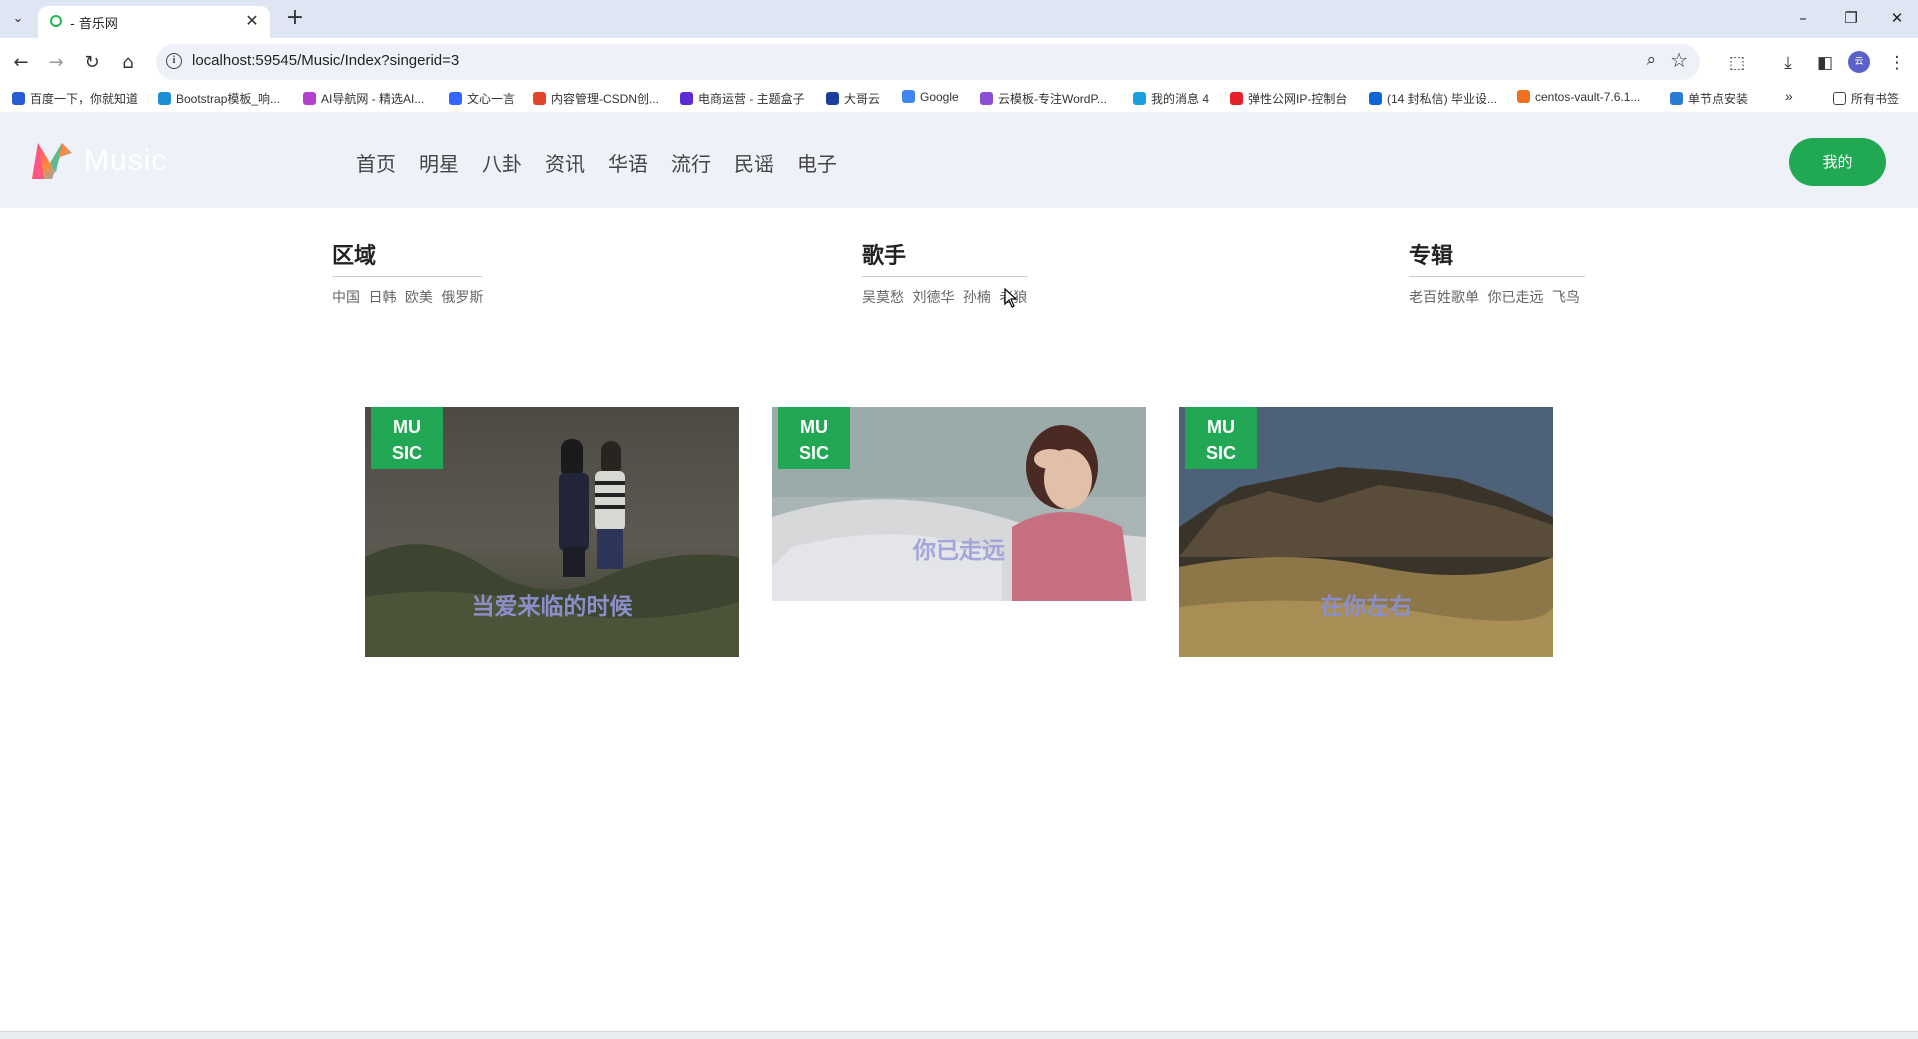  Describe the element at coordinates (565, 162) in the screenshot. I see `nav-item-news: 资讯` at that location.